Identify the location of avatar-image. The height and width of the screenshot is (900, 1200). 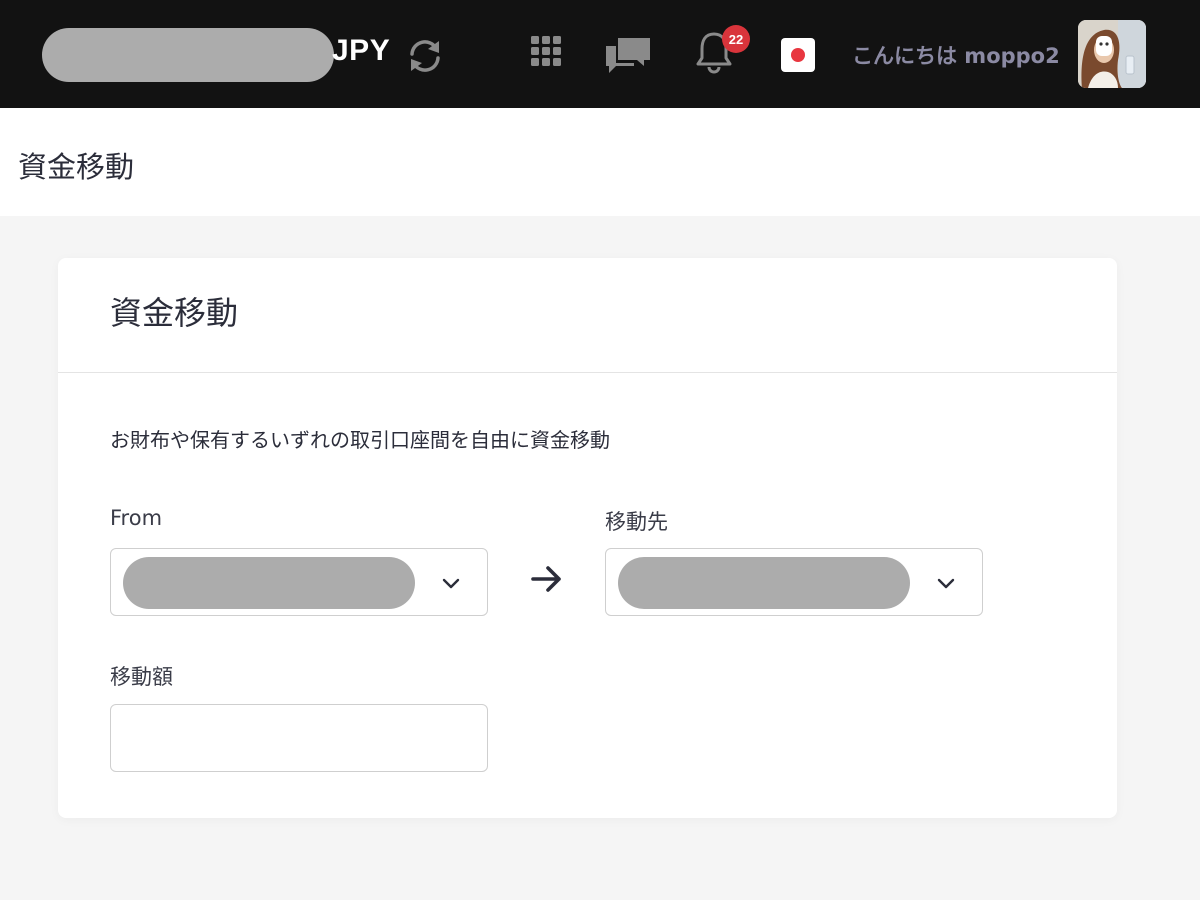
(1112, 54).